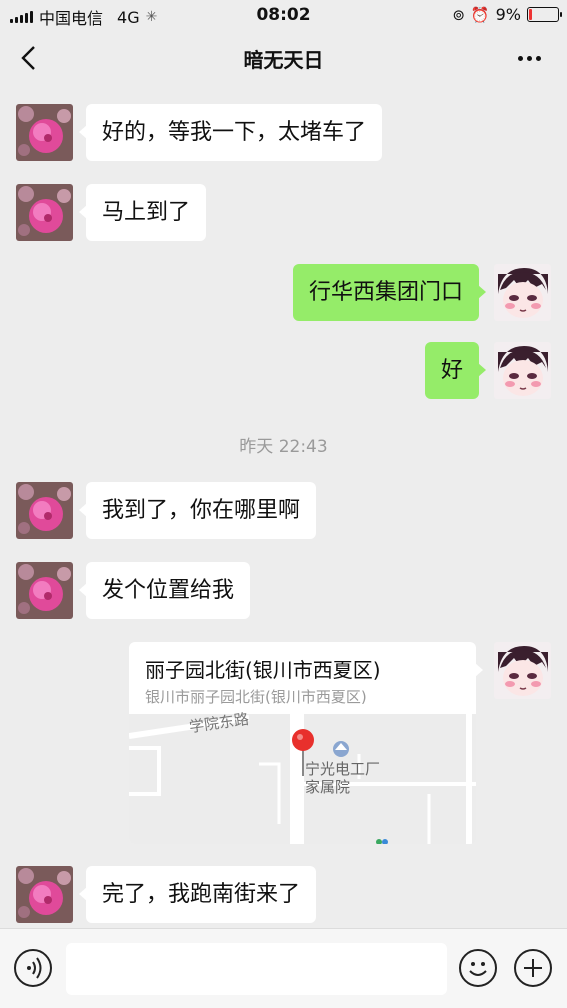 This screenshot has width=567, height=1008. I want to click on status-bar: 中国电信 4G ✳ 08:02 ⊚ ⏰ 9%, so click(283, 15).